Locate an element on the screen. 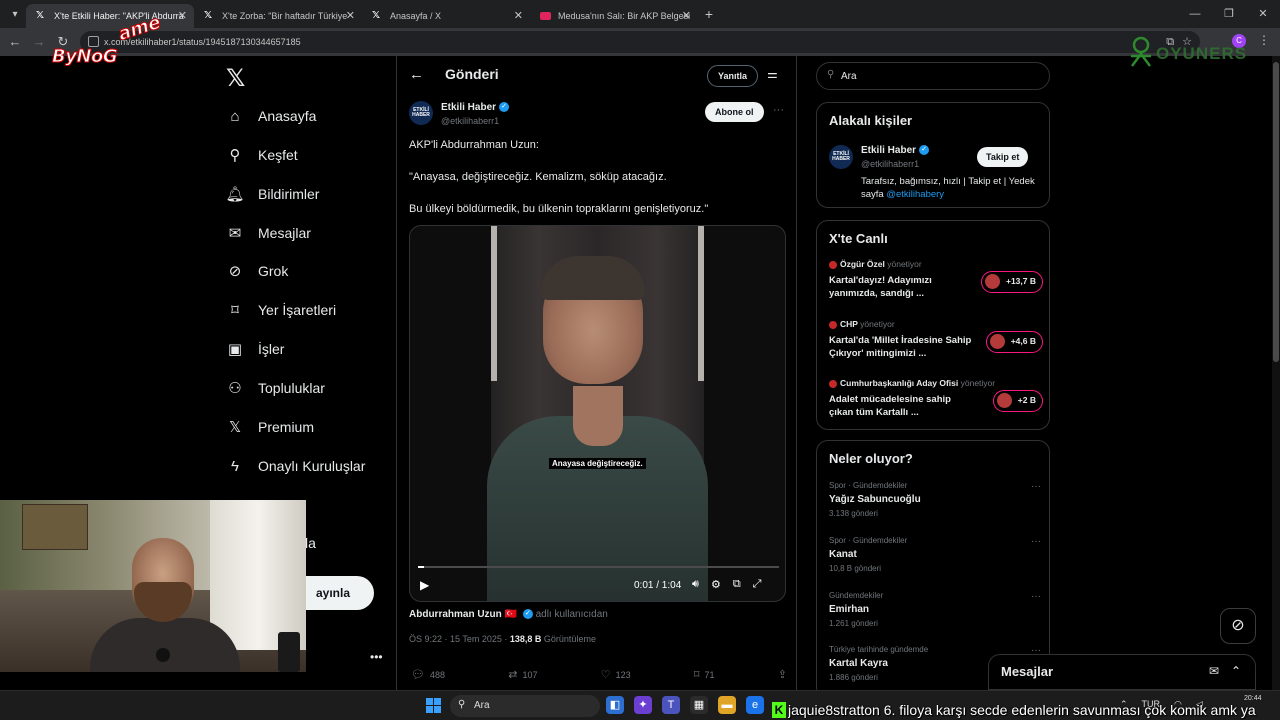 The width and height of the screenshot is (1280, 720). nav-item-grok: ⊘ Grok is located at coordinates (257, 271).